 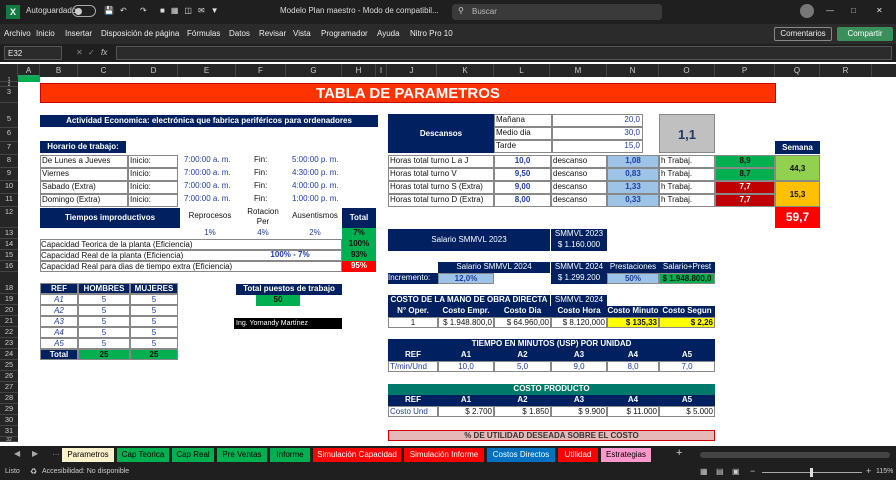 What do you see at coordinates (59, 332) in the screenshot?
I see `ref-cell-3: A4` at bounding box center [59, 332].